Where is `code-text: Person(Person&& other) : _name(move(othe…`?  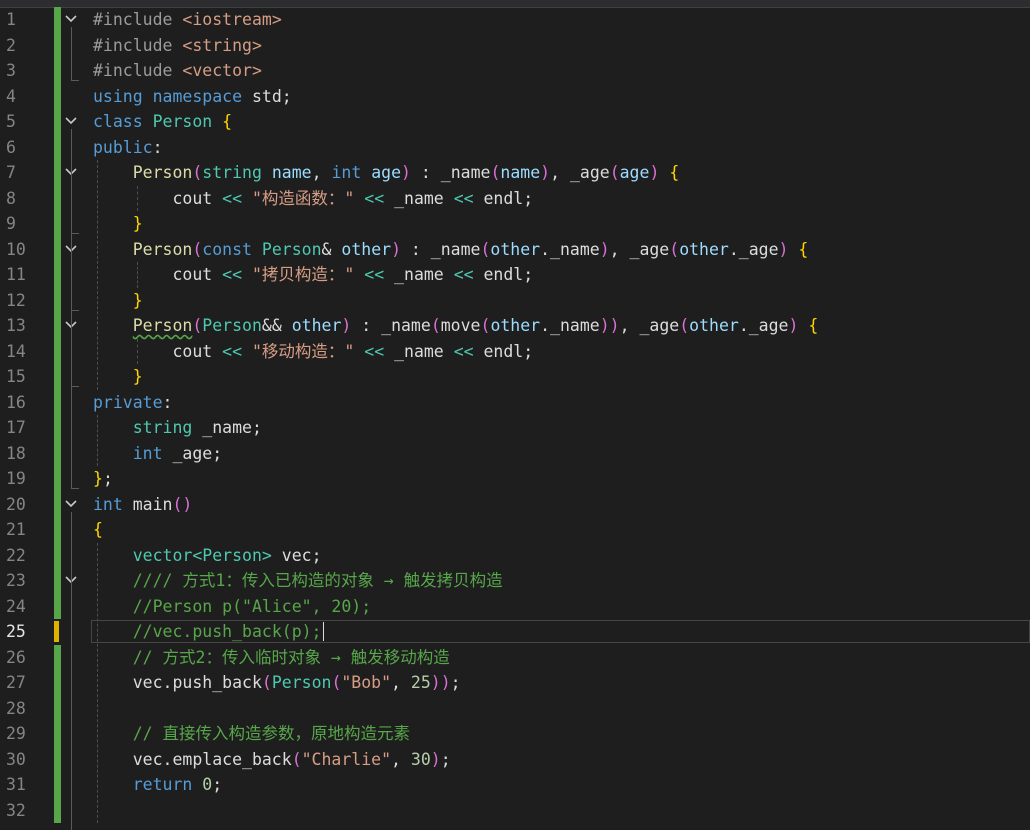 code-text: Person(Person&& other) : _name(move(othe… is located at coordinates (456, 326).